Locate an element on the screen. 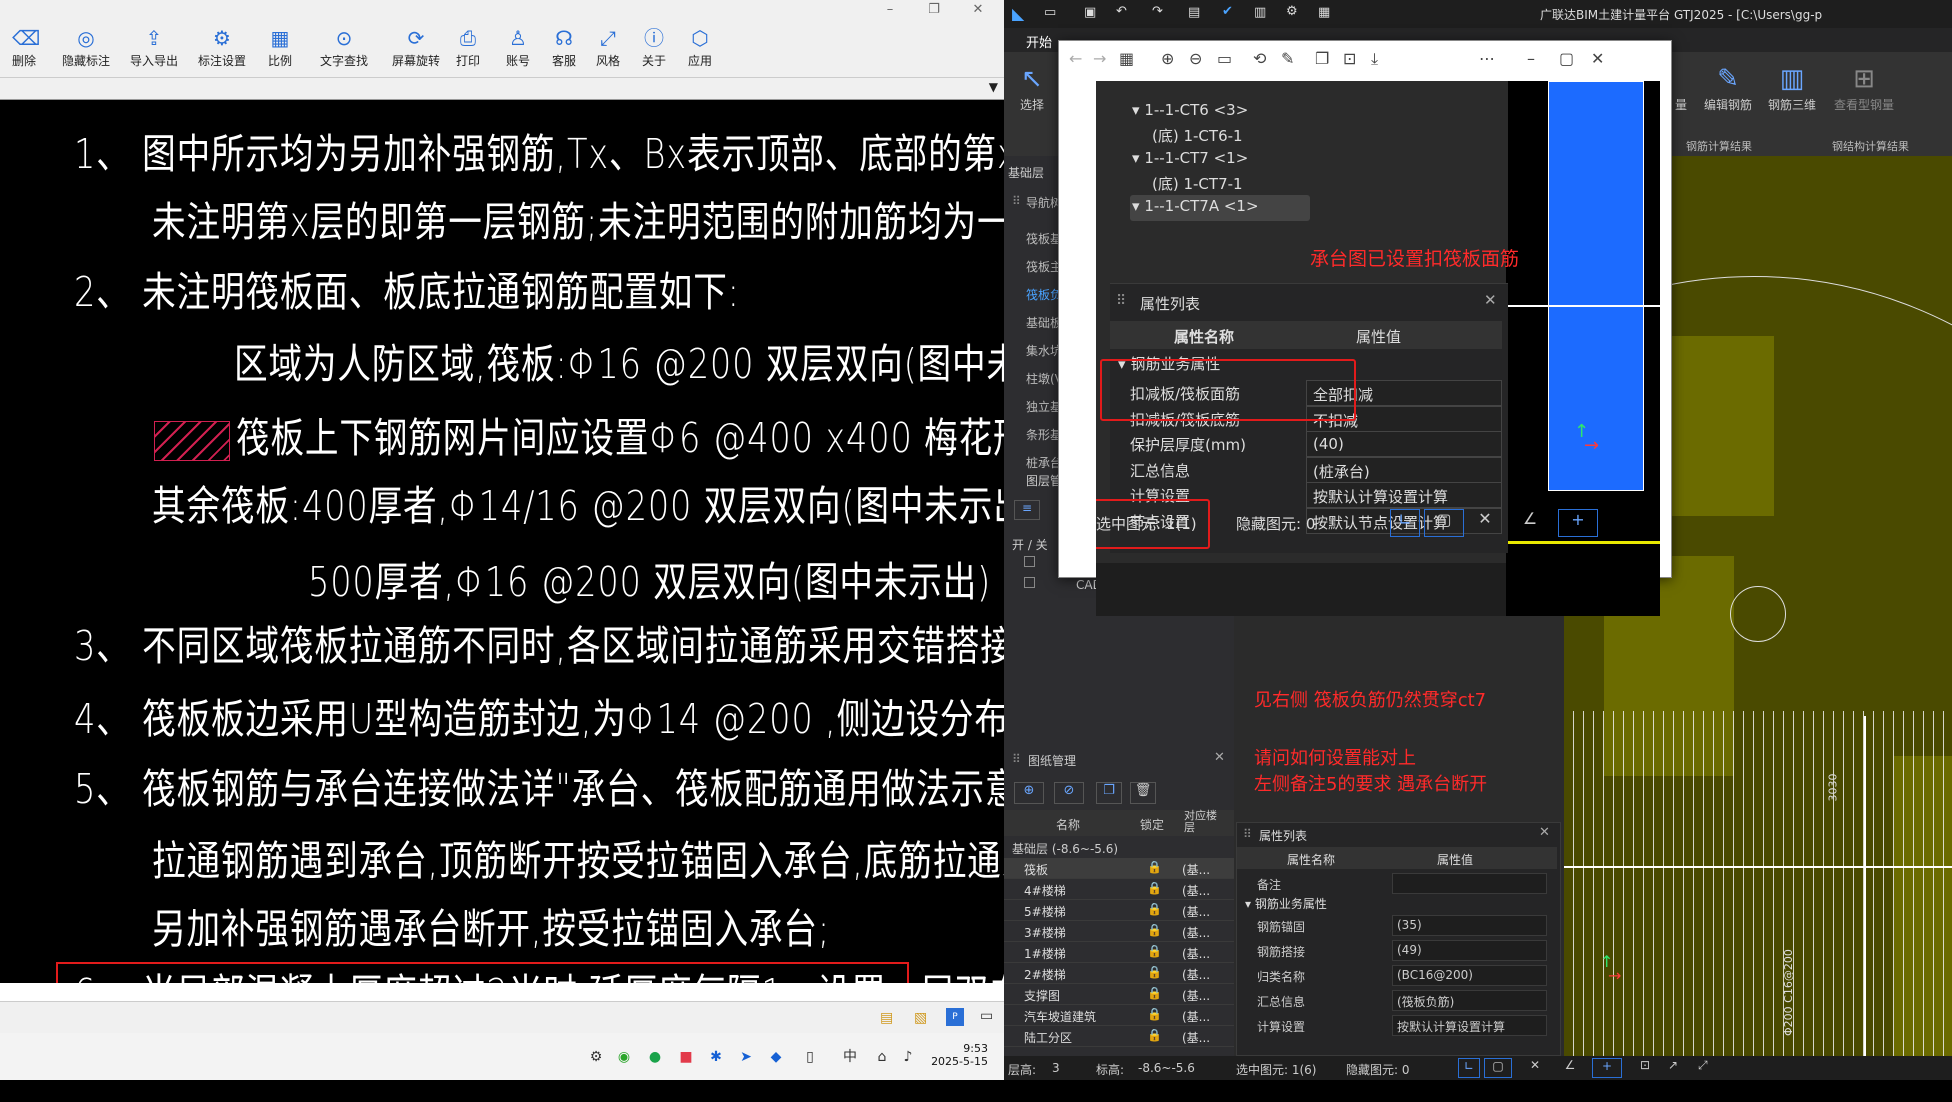  prop-row: 计算设置 按默认计算设置计算 is located at coordinates (1397, 1025).